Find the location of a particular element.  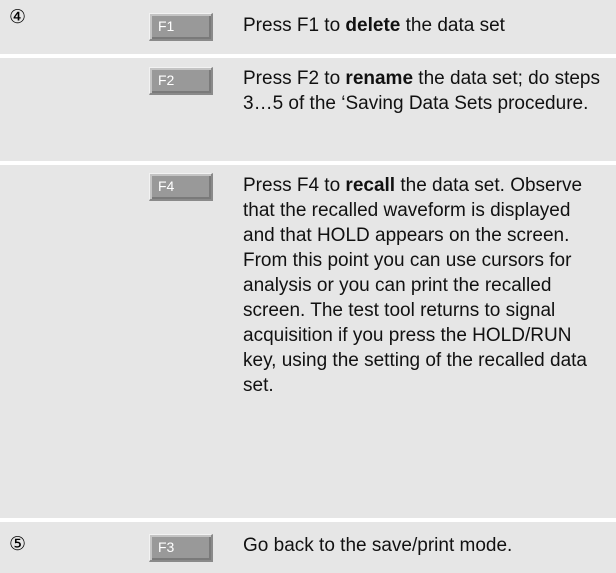

step-number: ④ is located at coordinates (18, 17).